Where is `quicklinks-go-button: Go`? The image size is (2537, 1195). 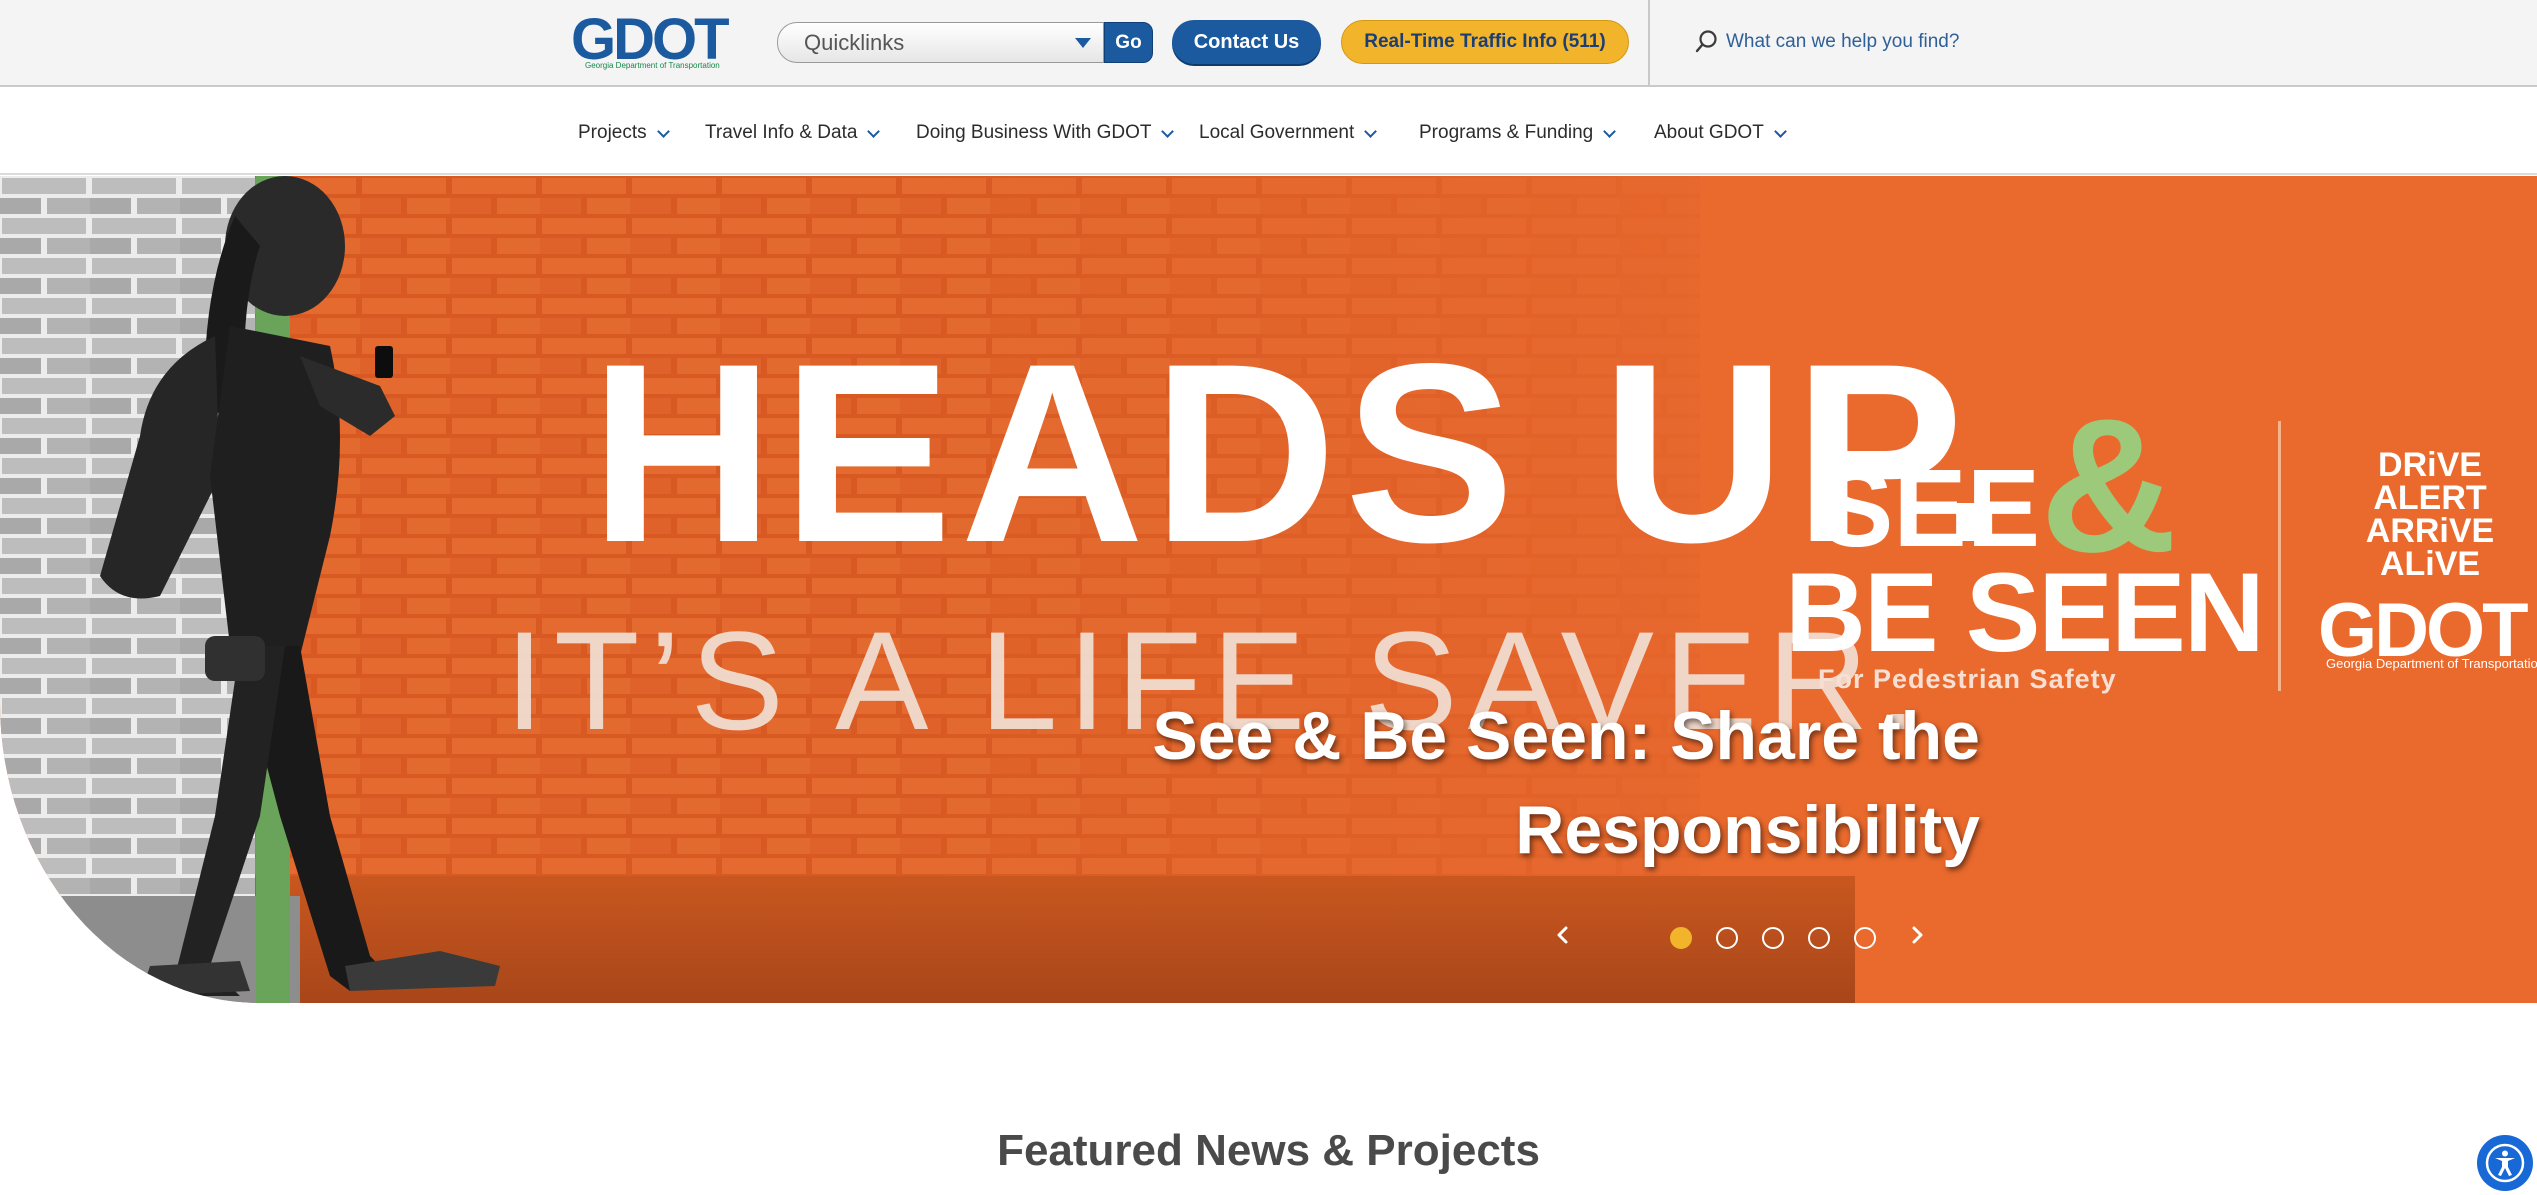 quicklinks-go-button: Go is located at coordinates (1128, 42).